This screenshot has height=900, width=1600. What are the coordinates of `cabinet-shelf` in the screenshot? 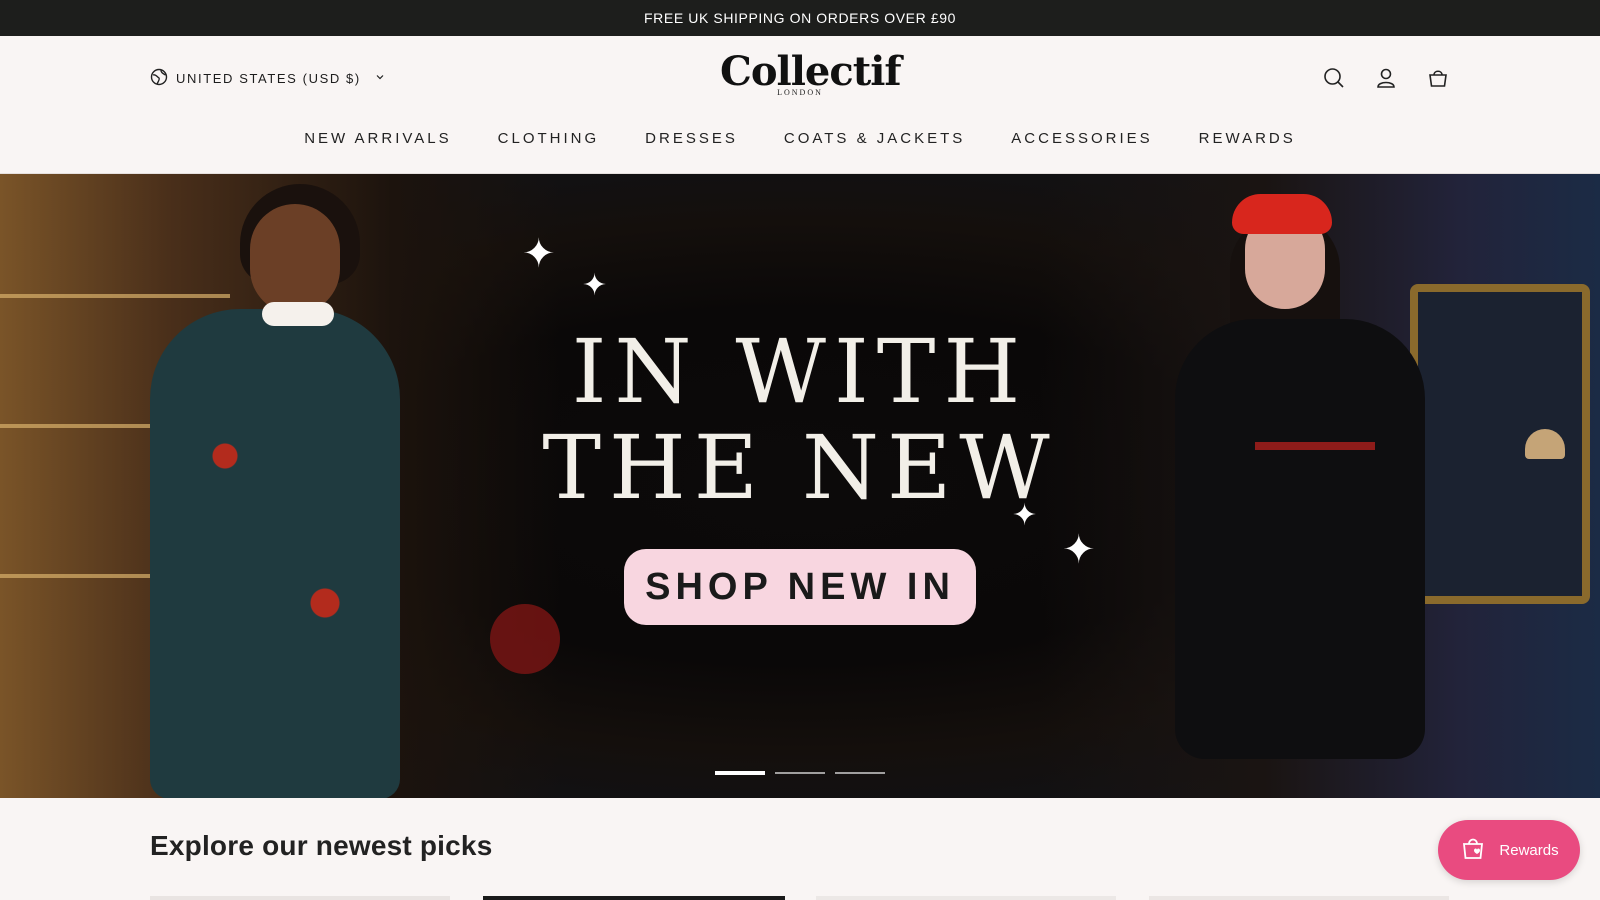 It's located at (115, 296).